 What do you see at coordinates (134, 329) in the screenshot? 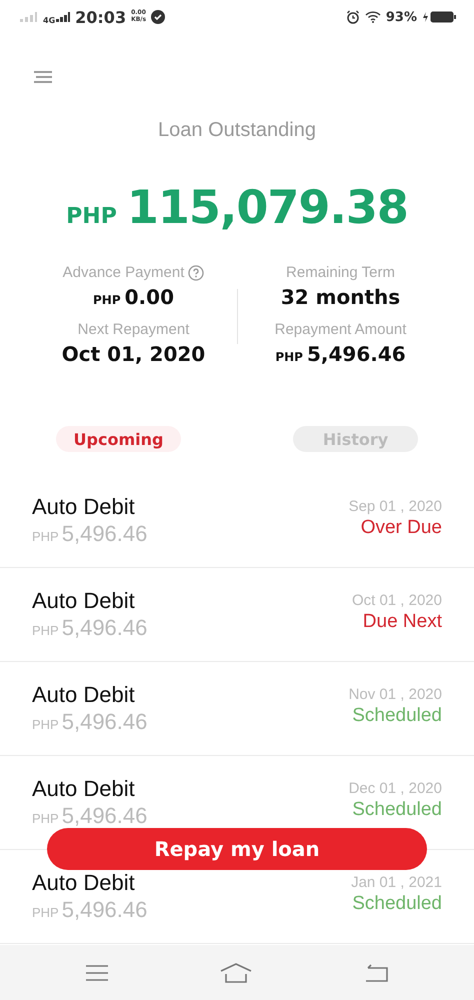
I see `summary-label: Next Repayment` at bounding box center [134, 329].